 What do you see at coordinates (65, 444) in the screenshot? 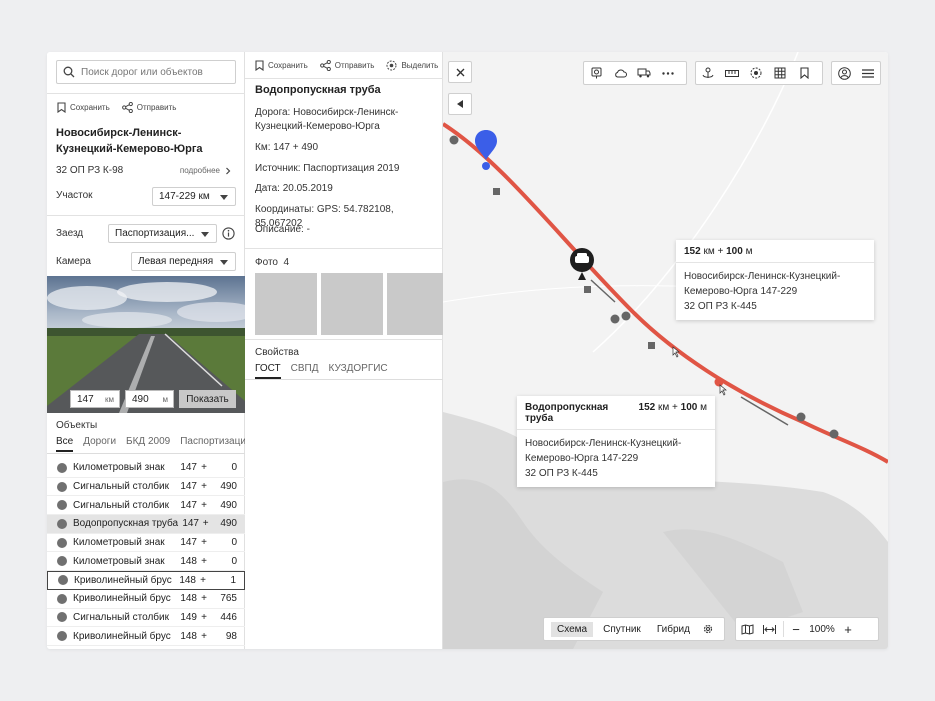
I see `tab-all: Все` at bounding box center [65, 444].